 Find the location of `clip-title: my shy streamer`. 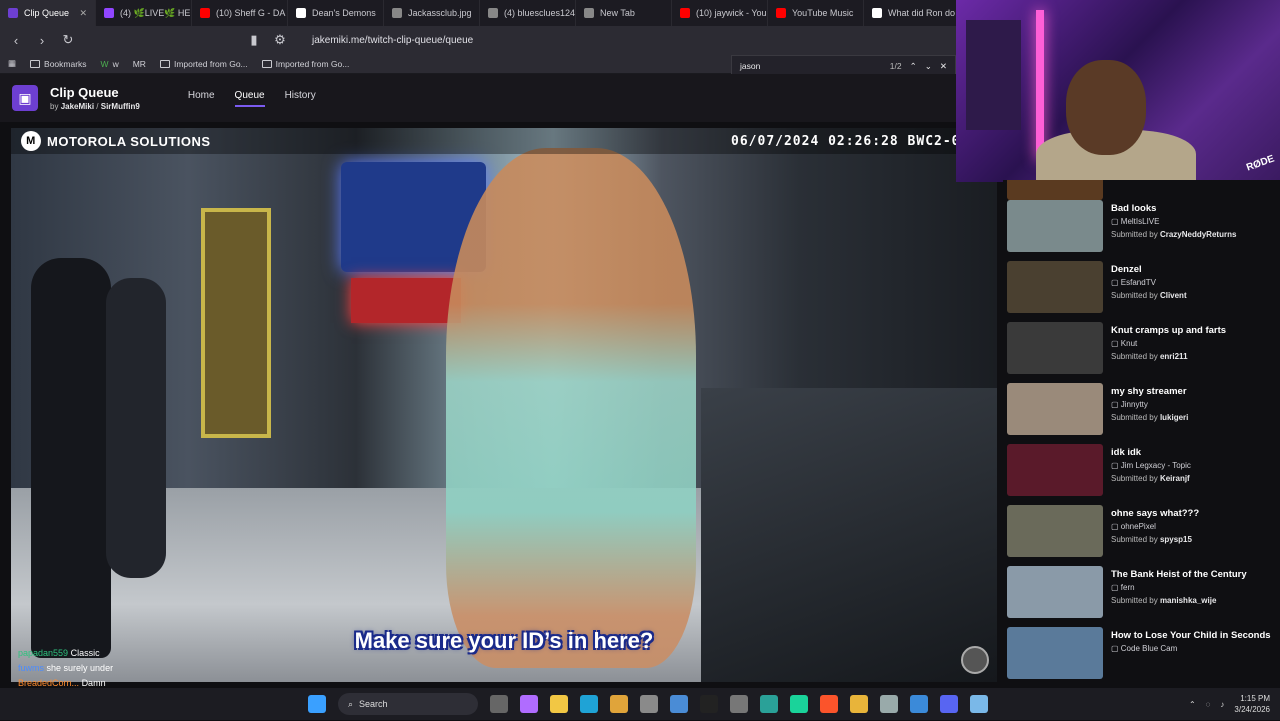

clip-title: my shy streamer is located at coordinates (1149, 391).